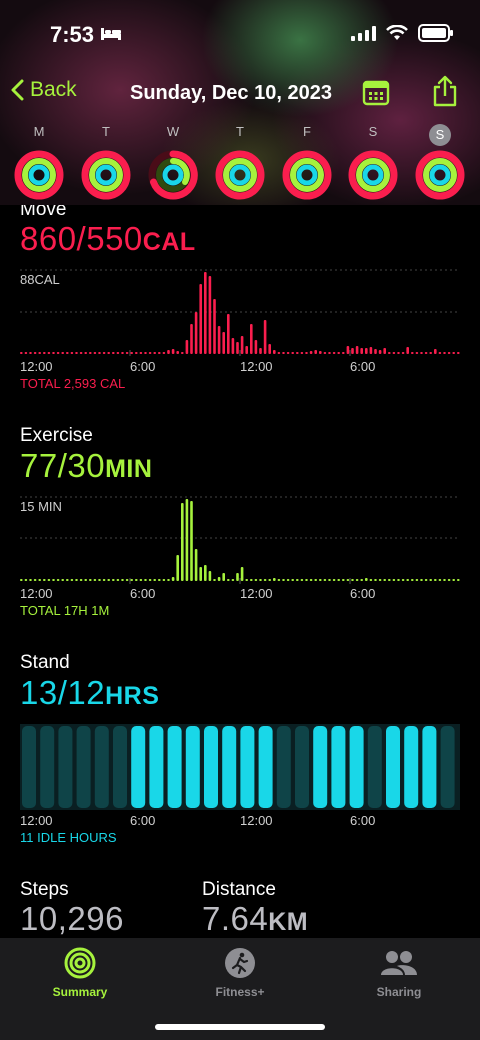  I want to click on calendar-button, so click(376, 92).